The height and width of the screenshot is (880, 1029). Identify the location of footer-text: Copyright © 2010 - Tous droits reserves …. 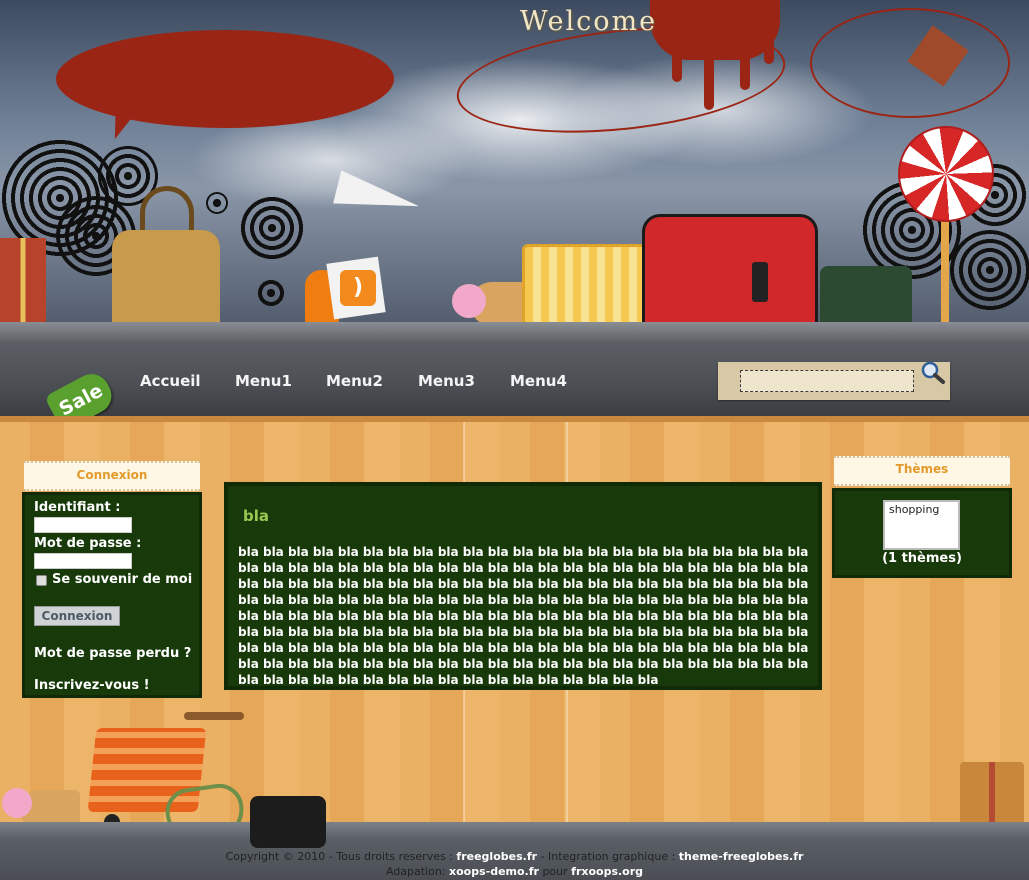
(341, 856).